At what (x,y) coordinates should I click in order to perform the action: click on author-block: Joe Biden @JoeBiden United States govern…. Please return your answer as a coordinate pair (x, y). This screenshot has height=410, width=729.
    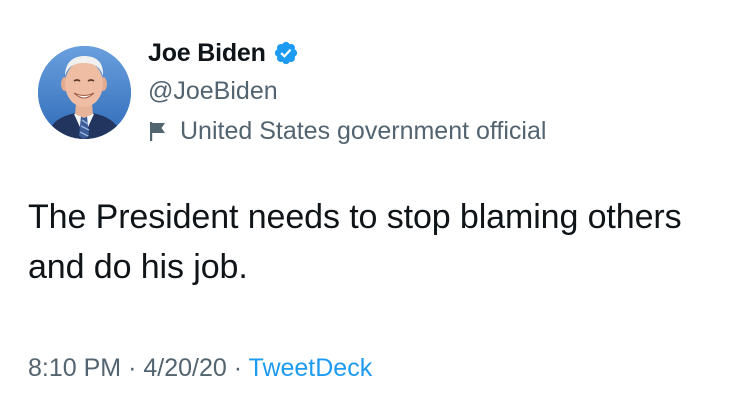
    Looking at the image, I should click on (347, 91).